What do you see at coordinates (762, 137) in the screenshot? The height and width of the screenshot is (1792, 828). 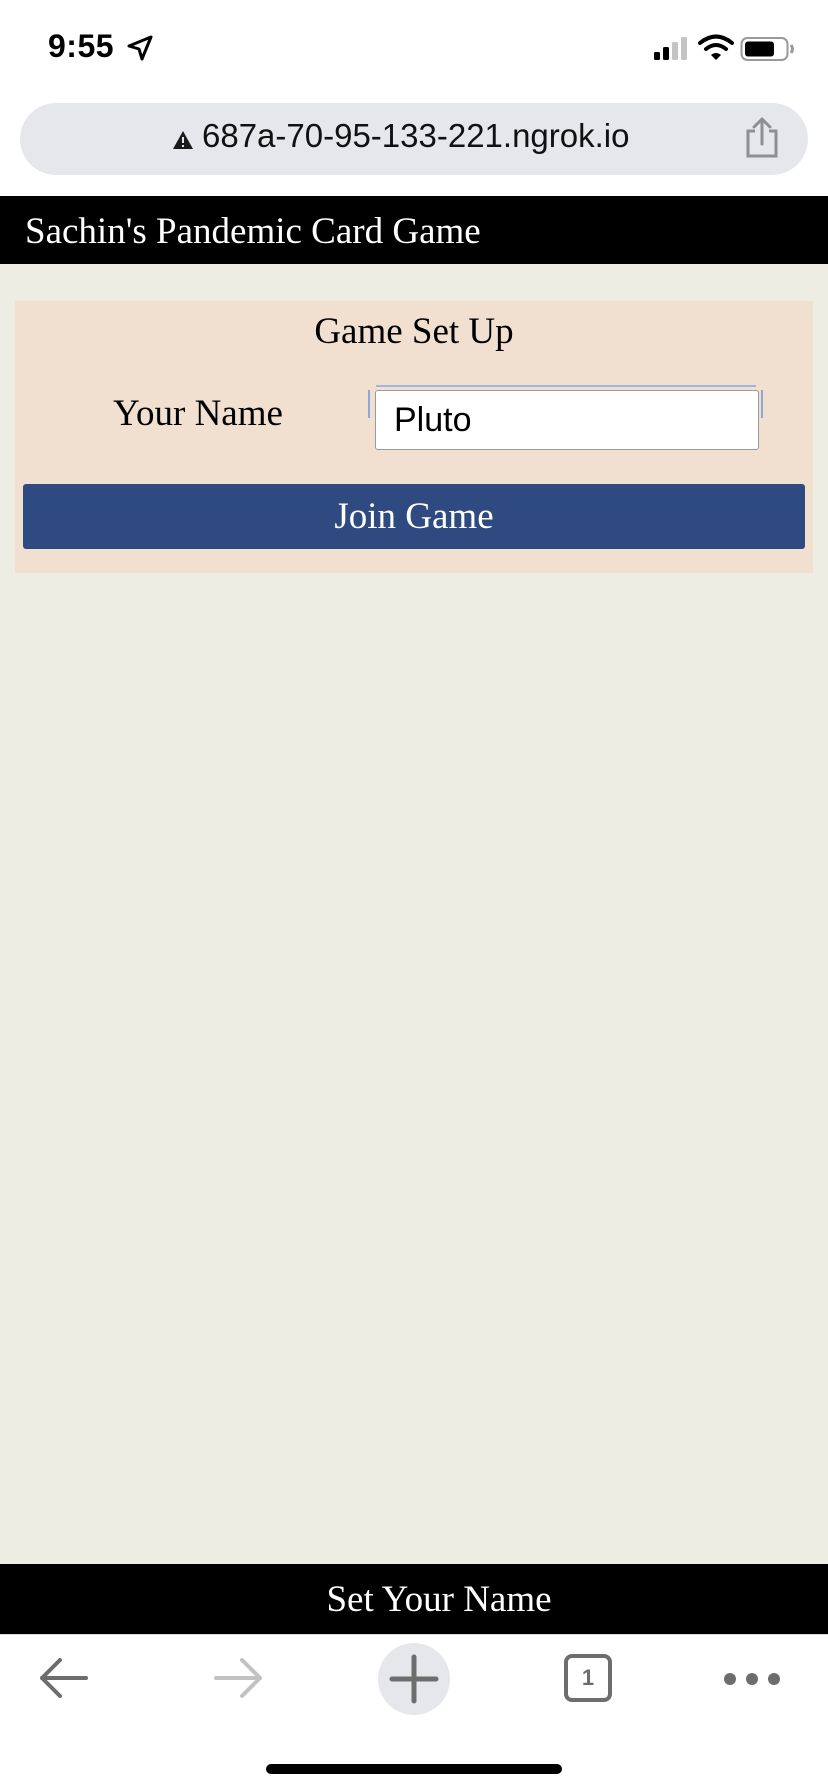 I see `share-icon` at bounding box center [762, 137].